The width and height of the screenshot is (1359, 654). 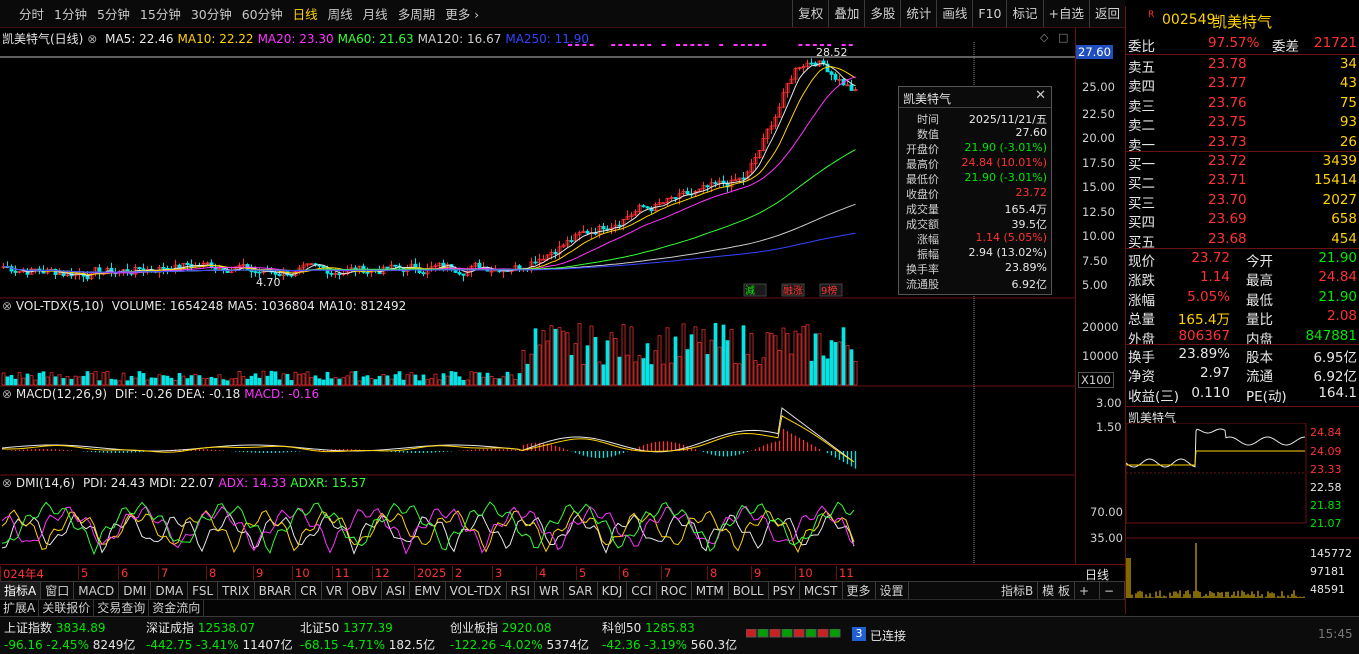 What do you see at coordinates (217, 645) in the screenshot?
I see `index-pct: -3.41%` at bounding box center [217, 645].